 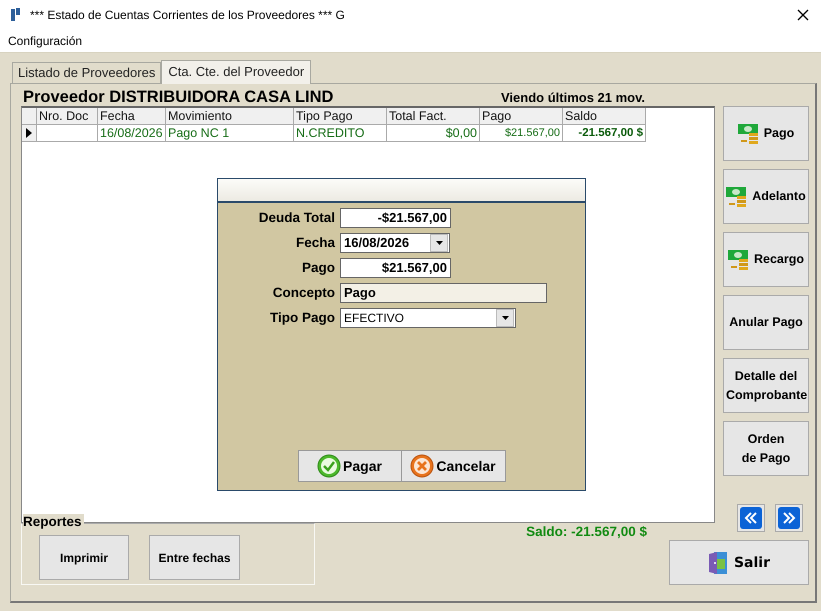 I want to click on field-label: Pago, so click(x=318, y=267).